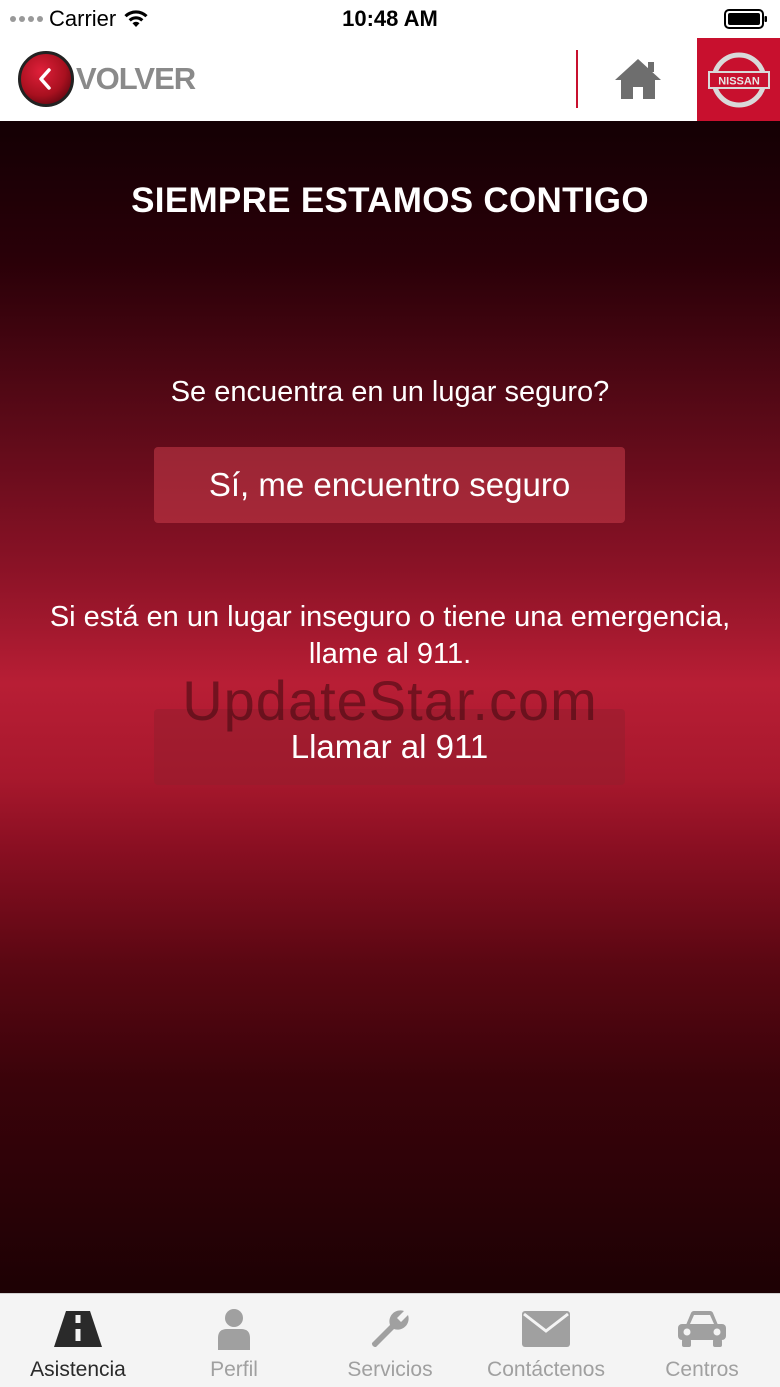  Describe the element at coordinates (389, 485) in the screenshot. I see `safe-button: Sí, me encuentro seguro` at that location.